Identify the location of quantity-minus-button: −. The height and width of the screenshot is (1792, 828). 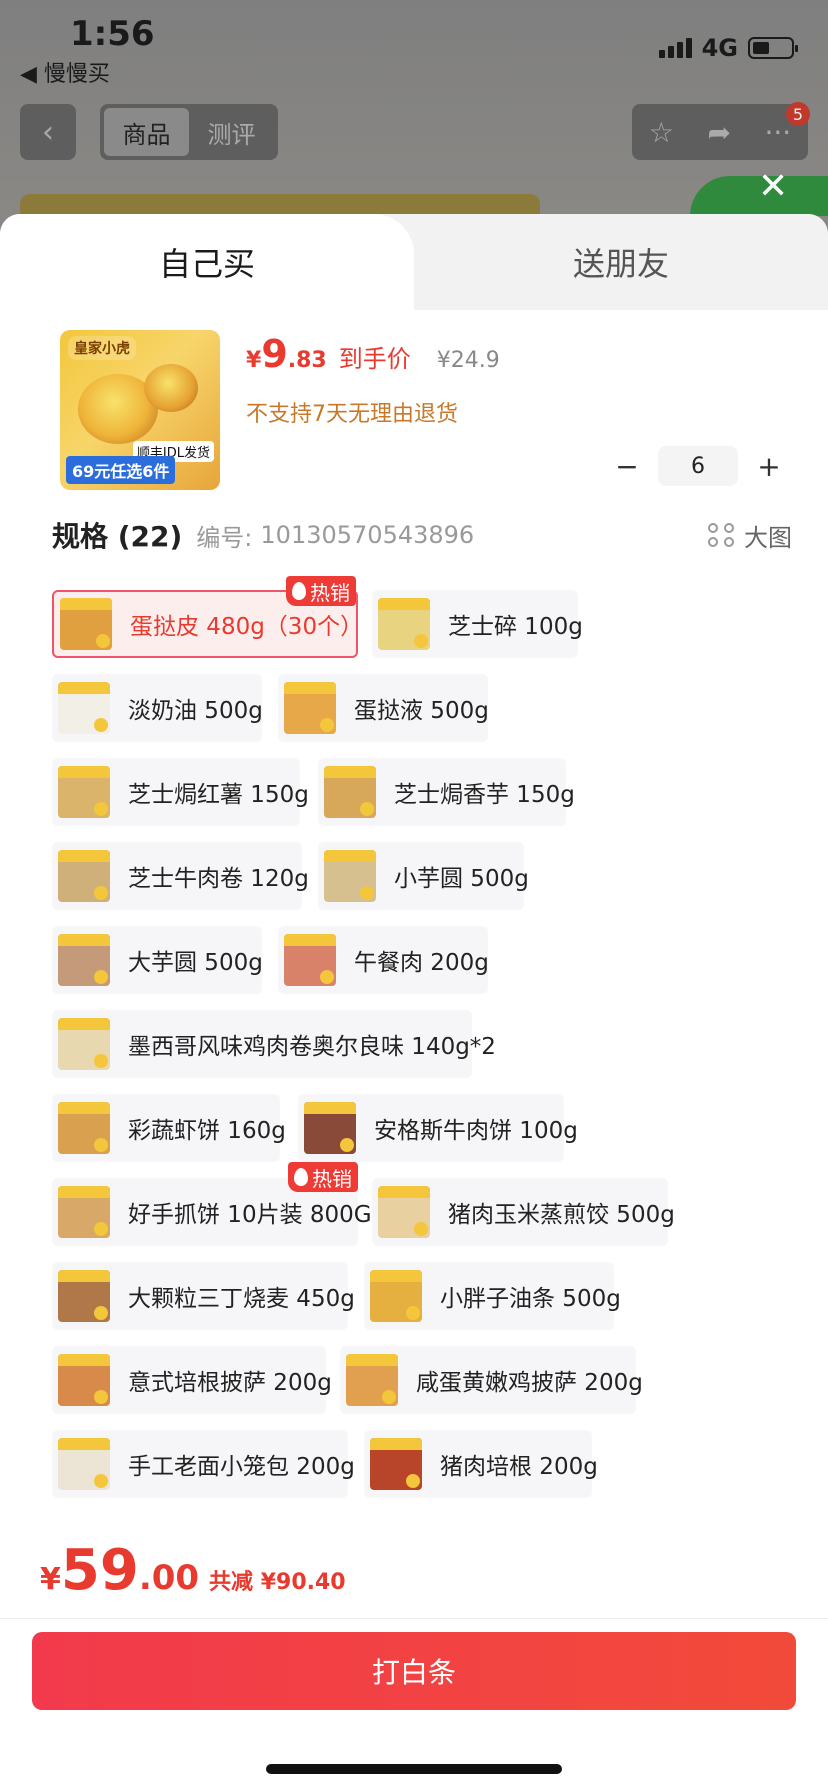
(627, 466).